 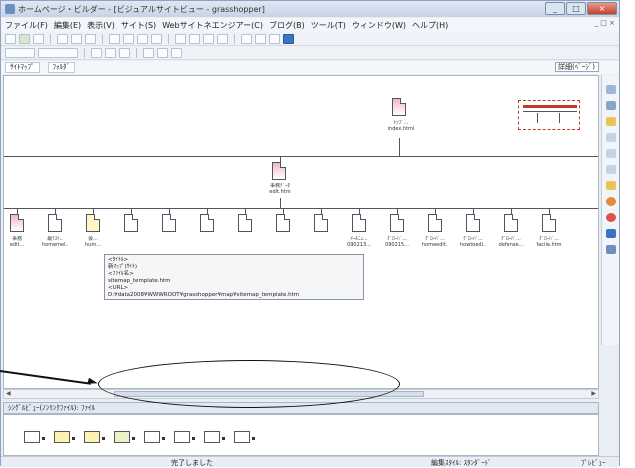 What do you see at coordinates (310, 39) in the screenshot?
I see `standard-toolbar` at bounding box center [310, 39].